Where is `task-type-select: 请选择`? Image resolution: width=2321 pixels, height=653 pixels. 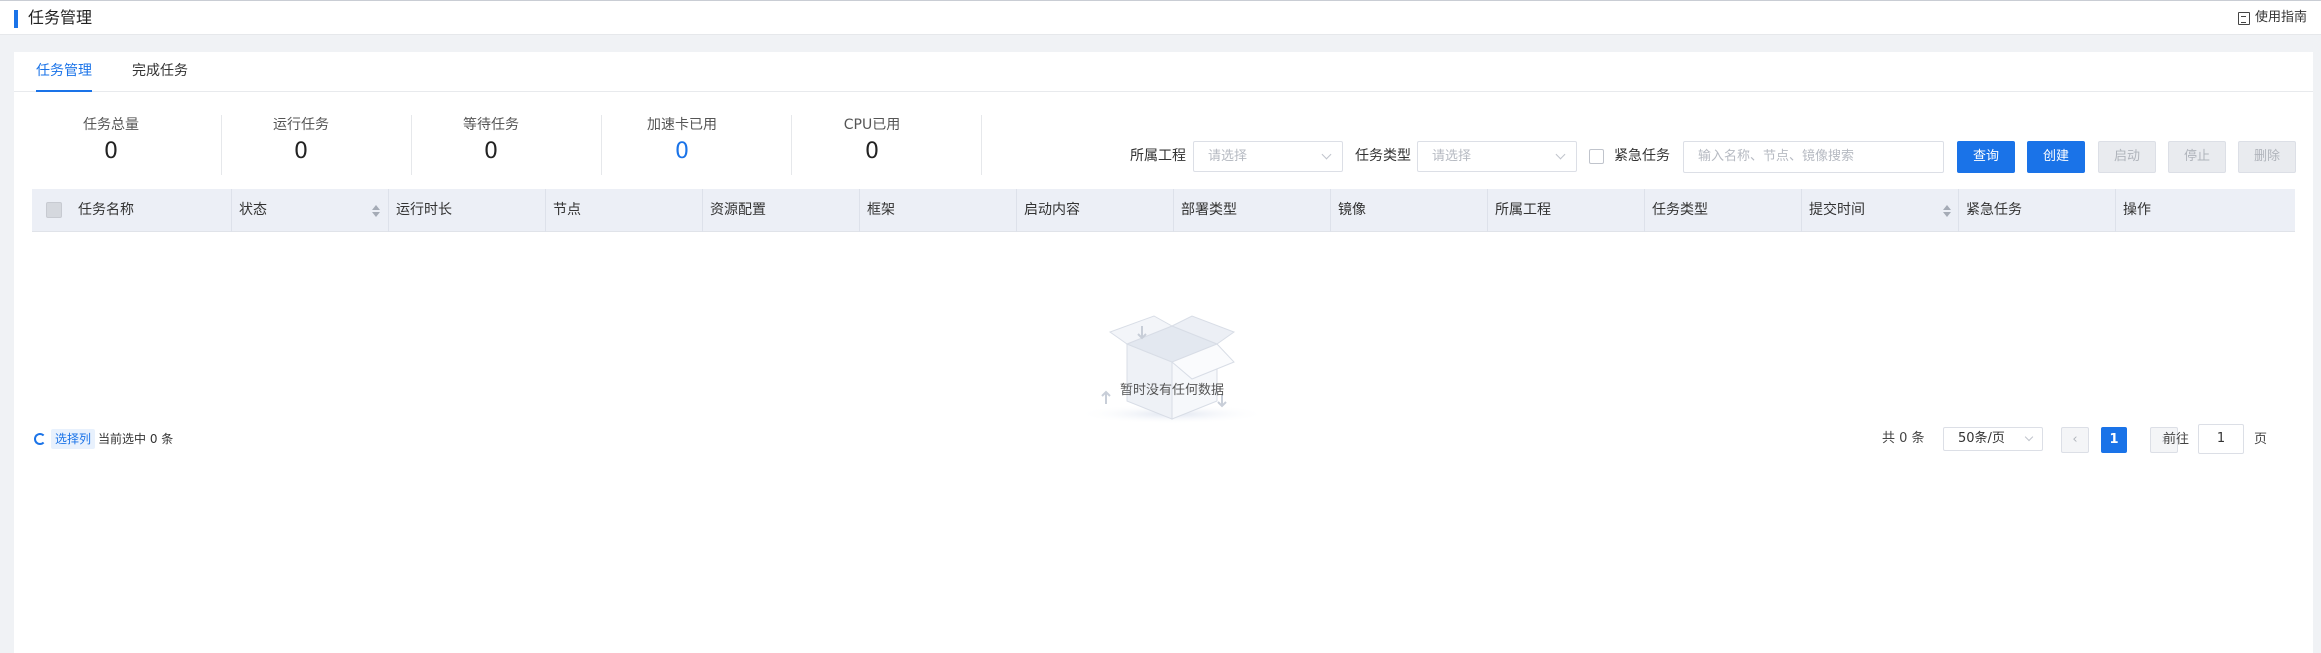
task-type-select: 请选择 is located at coordinates (1497, 156).